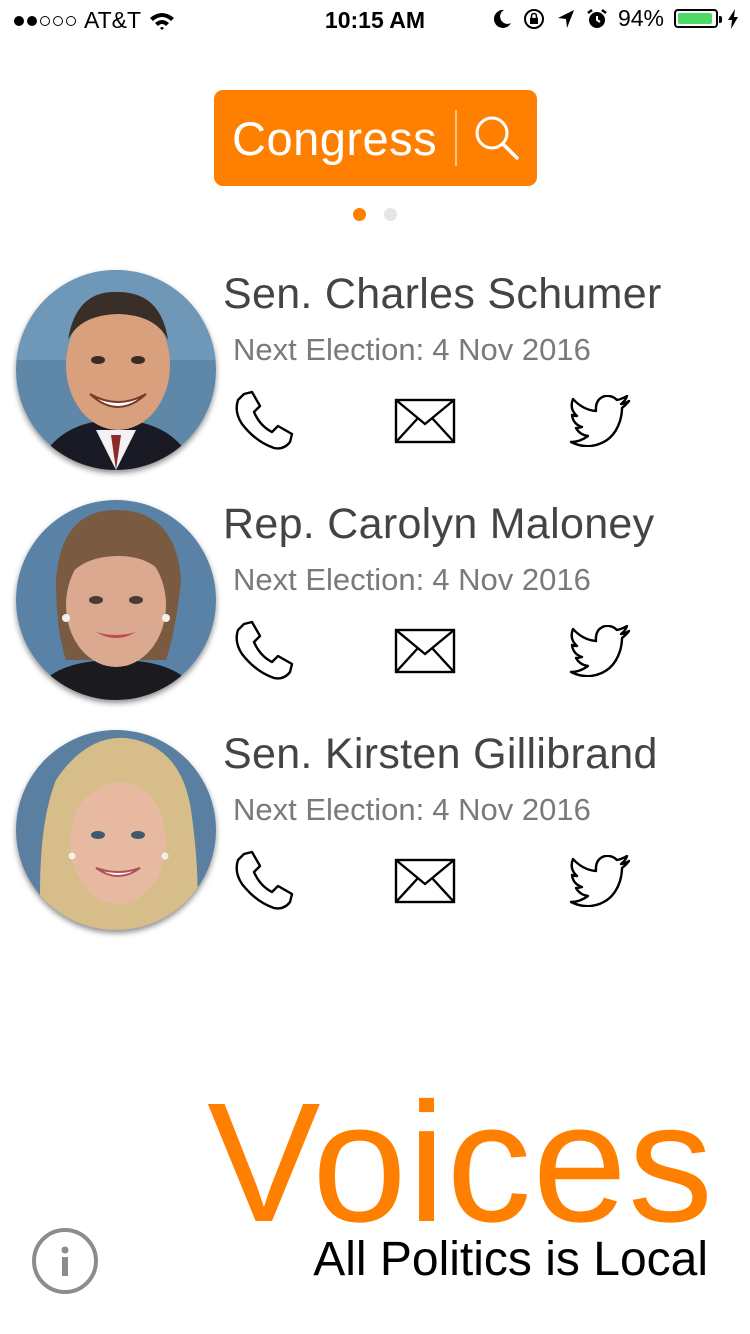  I want to click on moon-icon, so click(502, 18).